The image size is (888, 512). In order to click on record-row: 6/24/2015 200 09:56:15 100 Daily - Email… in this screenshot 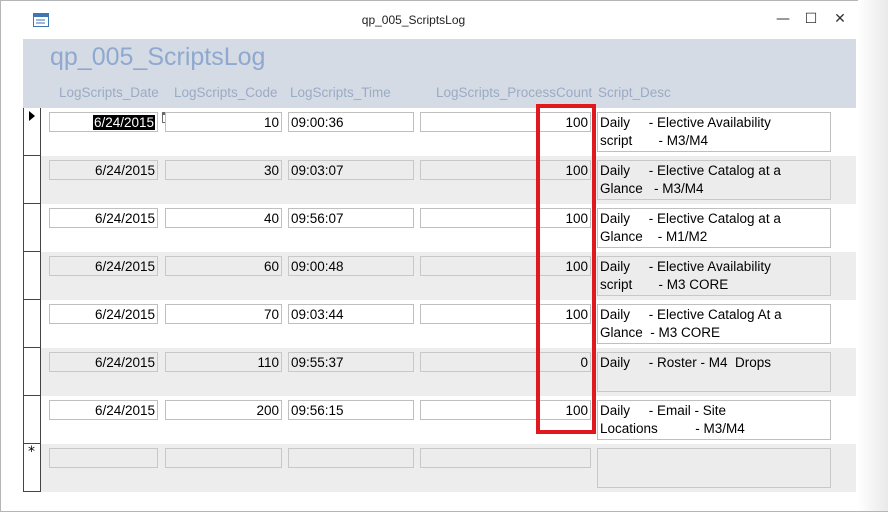, I will do `click(439, 420)`.